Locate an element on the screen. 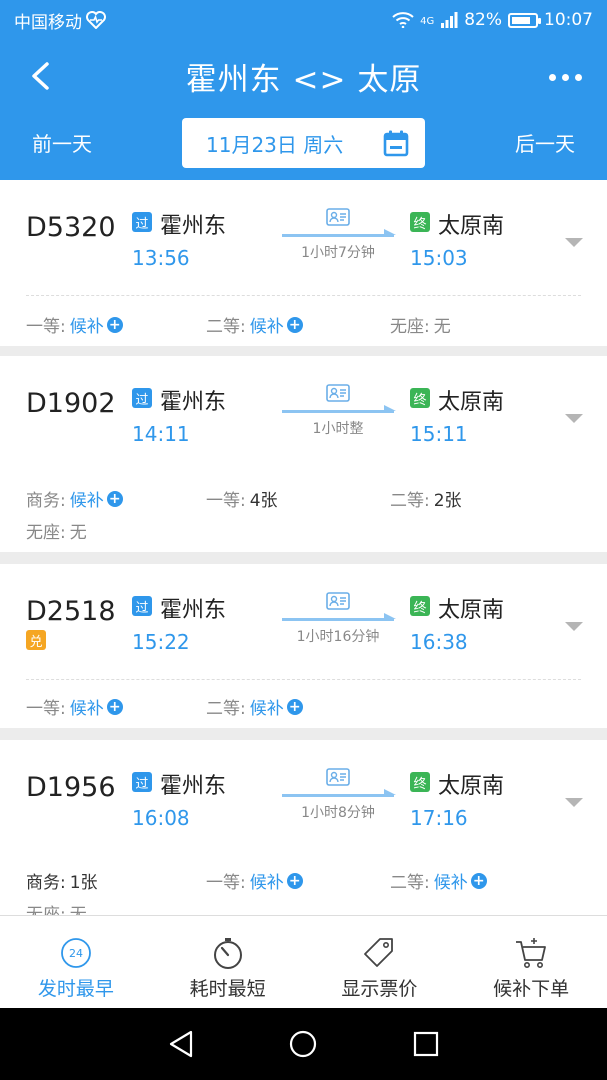  waitlist-order-button: 候补下单 is located at coordinates (531, 962).